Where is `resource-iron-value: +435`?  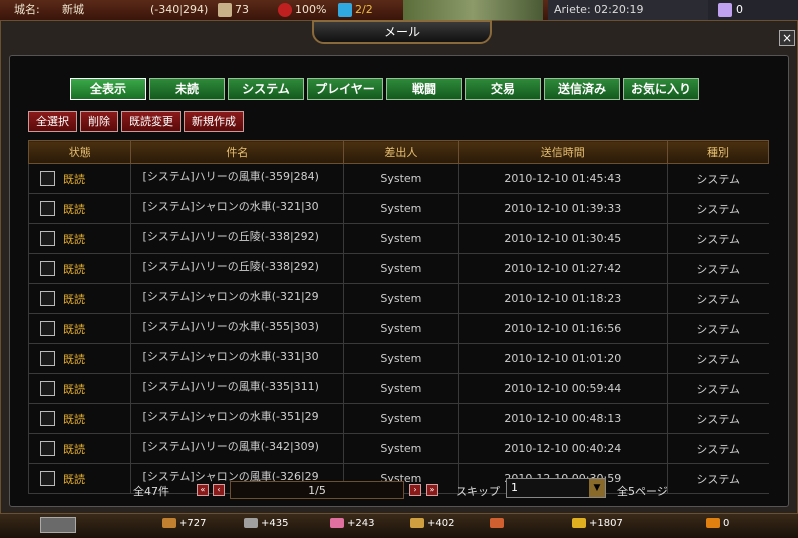
resource-iron-value: +435 is located at coordinates (275, 523).